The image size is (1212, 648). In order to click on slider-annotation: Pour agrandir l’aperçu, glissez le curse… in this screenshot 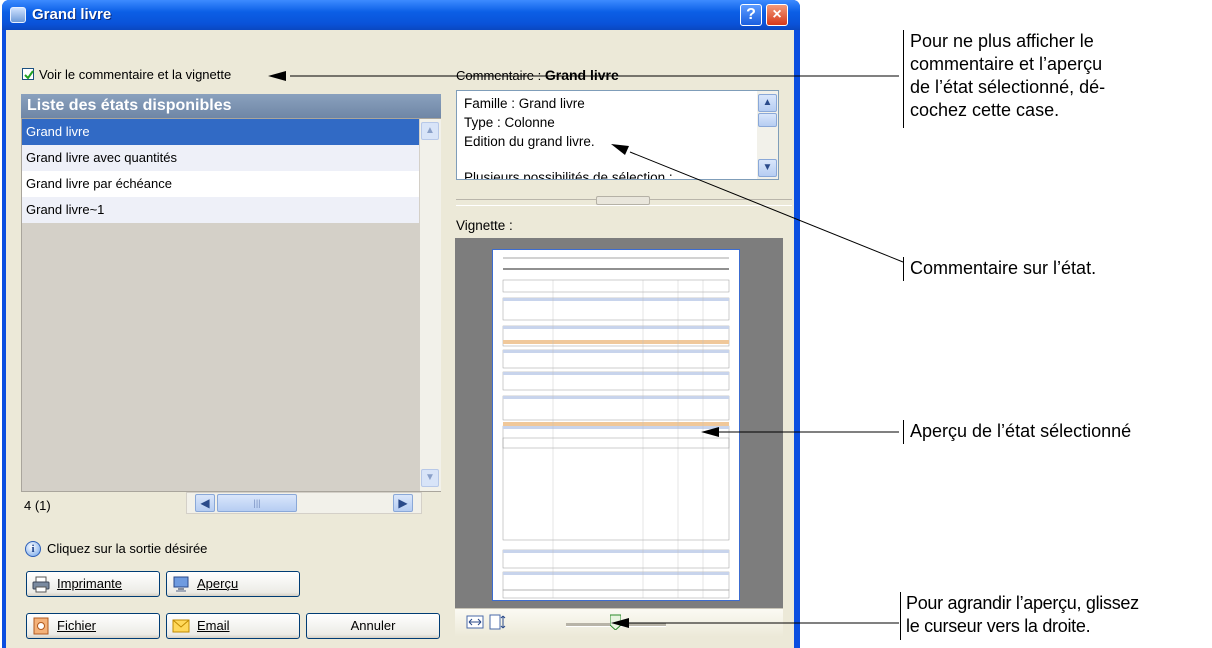, I will do `click(1022, 615)`.